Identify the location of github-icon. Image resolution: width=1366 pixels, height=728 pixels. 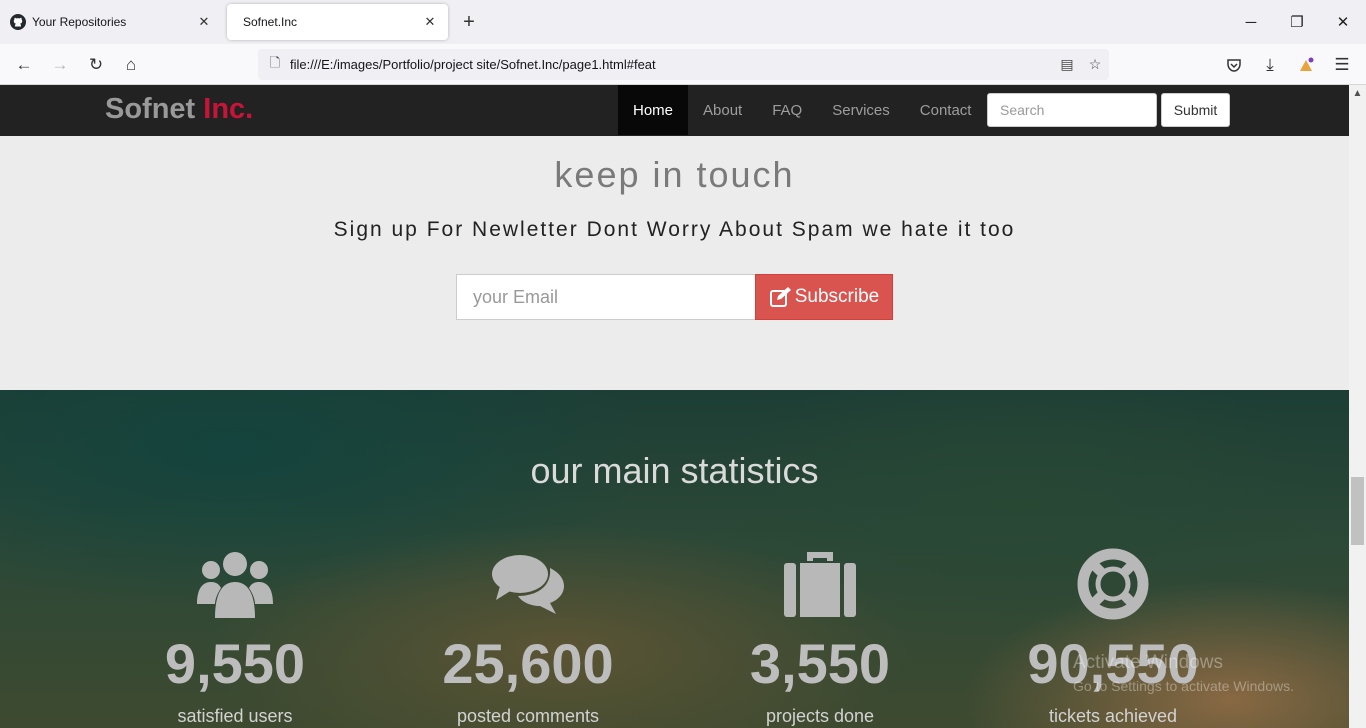
(18, 22).